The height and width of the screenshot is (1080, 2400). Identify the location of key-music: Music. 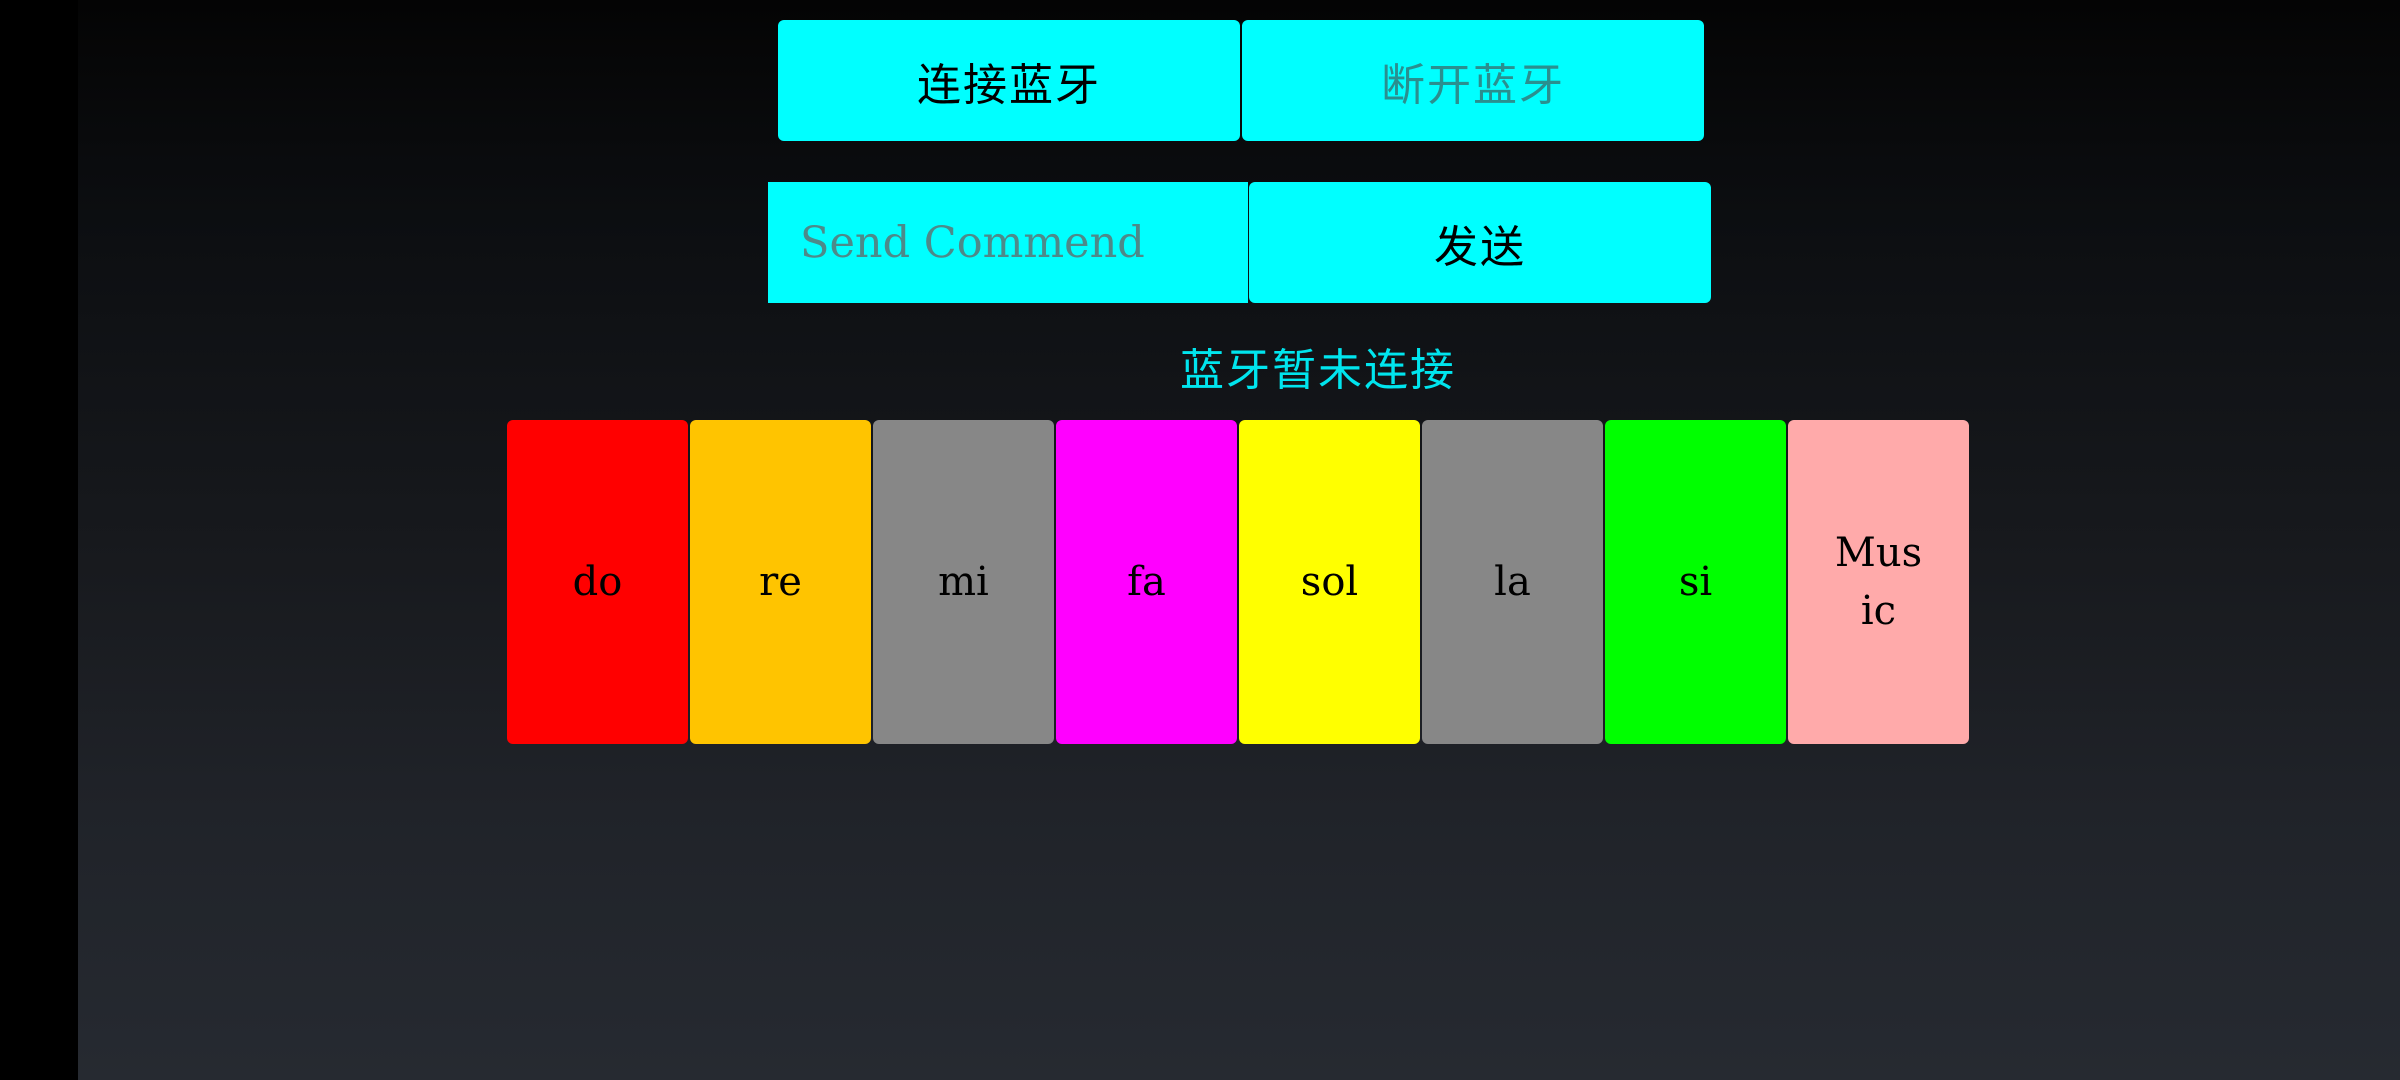
(1878, 582).